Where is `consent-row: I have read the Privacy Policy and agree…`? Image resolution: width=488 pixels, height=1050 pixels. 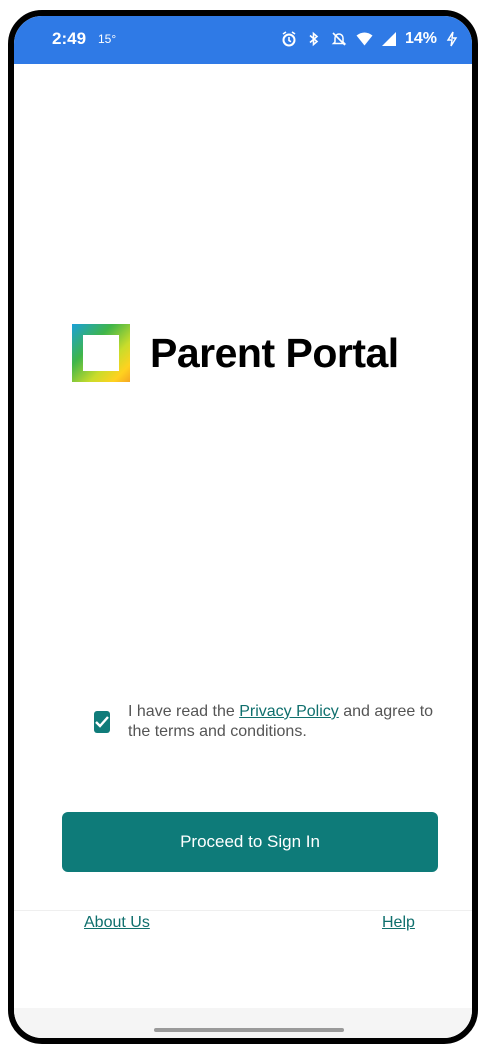
consent-row: I have read the Privacy Policy and agree… is located at coordinates (264, 722).